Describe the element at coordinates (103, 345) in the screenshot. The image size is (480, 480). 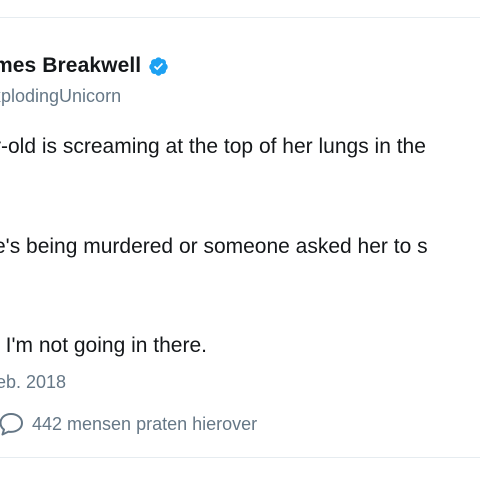
I see `tweet-text-line-3: . I'm not going in there.` at that location.